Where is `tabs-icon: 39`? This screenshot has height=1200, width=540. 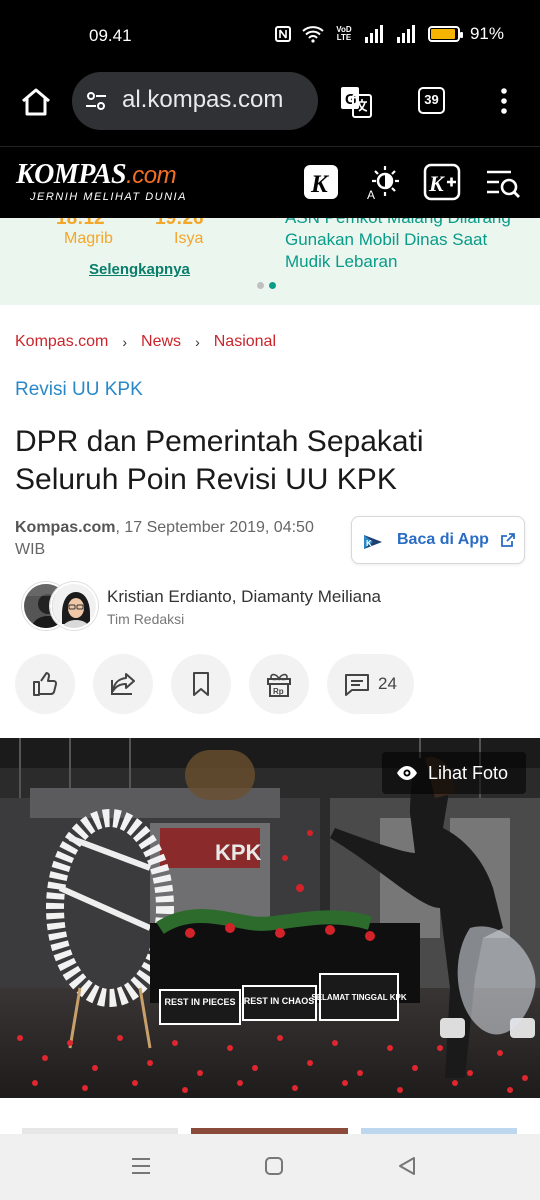
tabs-icon: 39 is located at coordinates (431, 100).